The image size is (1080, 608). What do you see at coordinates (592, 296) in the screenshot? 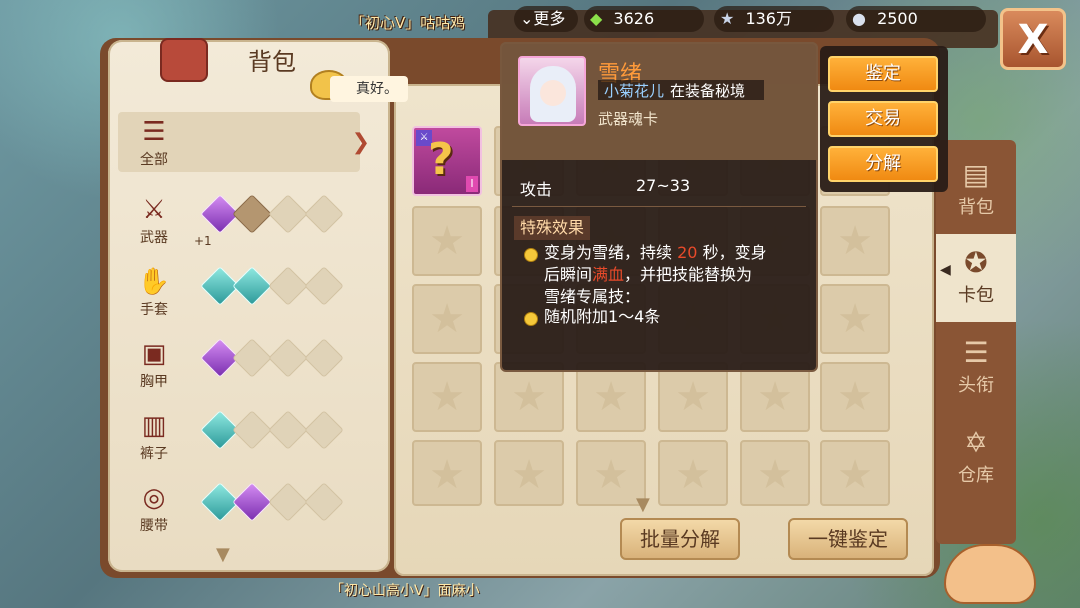
I see `effect-text: 雪绪专属技：` at bounding box center [592, 296].